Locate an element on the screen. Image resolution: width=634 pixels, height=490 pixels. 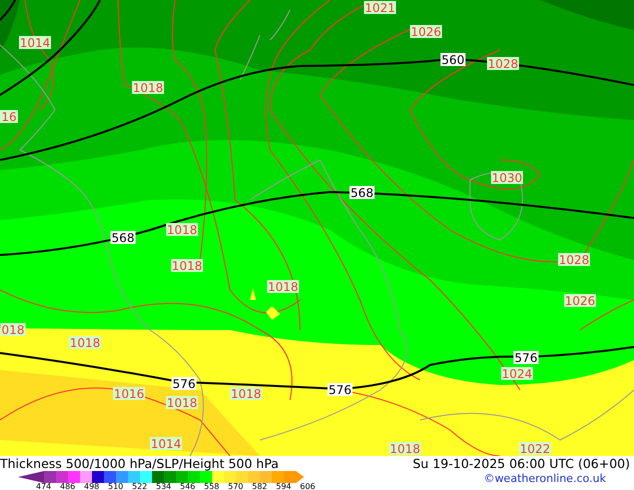
pressure-label: 1030 is located at coordinates (507, 178).